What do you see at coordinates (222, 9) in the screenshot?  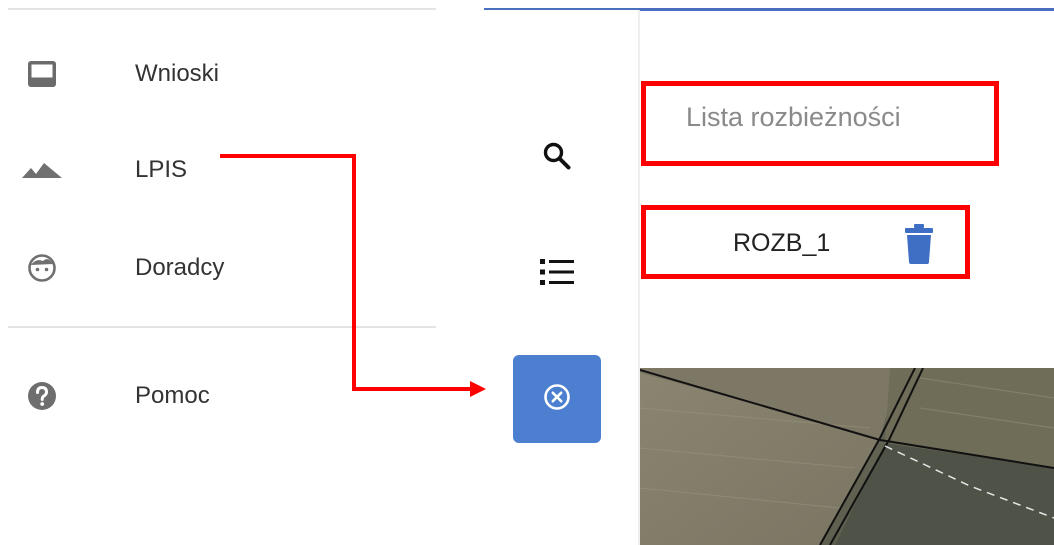 I see `menu-divider-top` at bounding box center [222, 9].